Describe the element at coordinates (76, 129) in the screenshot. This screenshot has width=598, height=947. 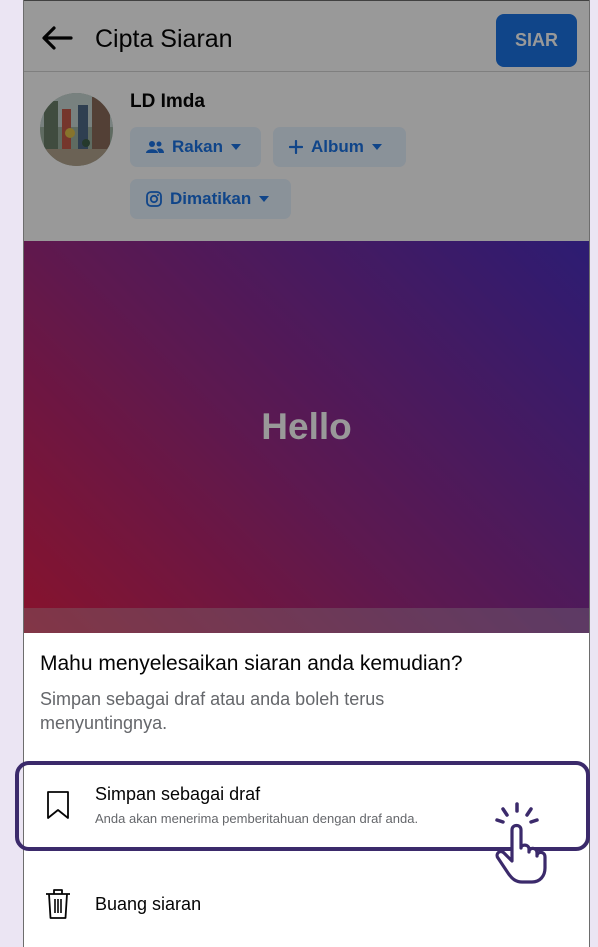
I see `avatar` at that location.